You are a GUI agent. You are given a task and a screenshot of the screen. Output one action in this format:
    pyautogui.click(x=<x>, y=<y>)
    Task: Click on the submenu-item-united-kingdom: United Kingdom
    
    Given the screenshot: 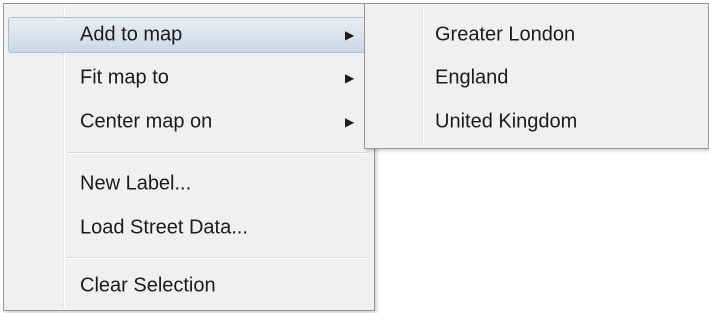 What is the action you would take?
    pyautogui.click(x=536, y=122)
    